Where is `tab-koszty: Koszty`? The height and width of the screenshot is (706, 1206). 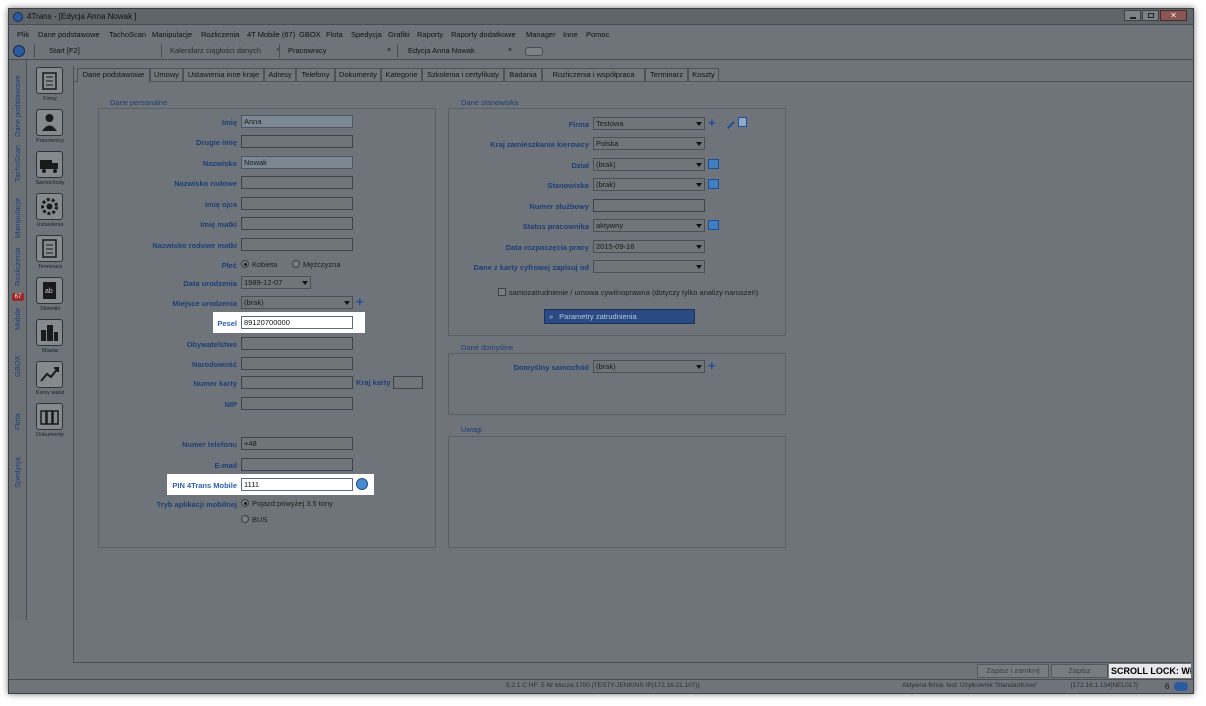 tab-koszty: Koszty is located at coordinates (703, 74).